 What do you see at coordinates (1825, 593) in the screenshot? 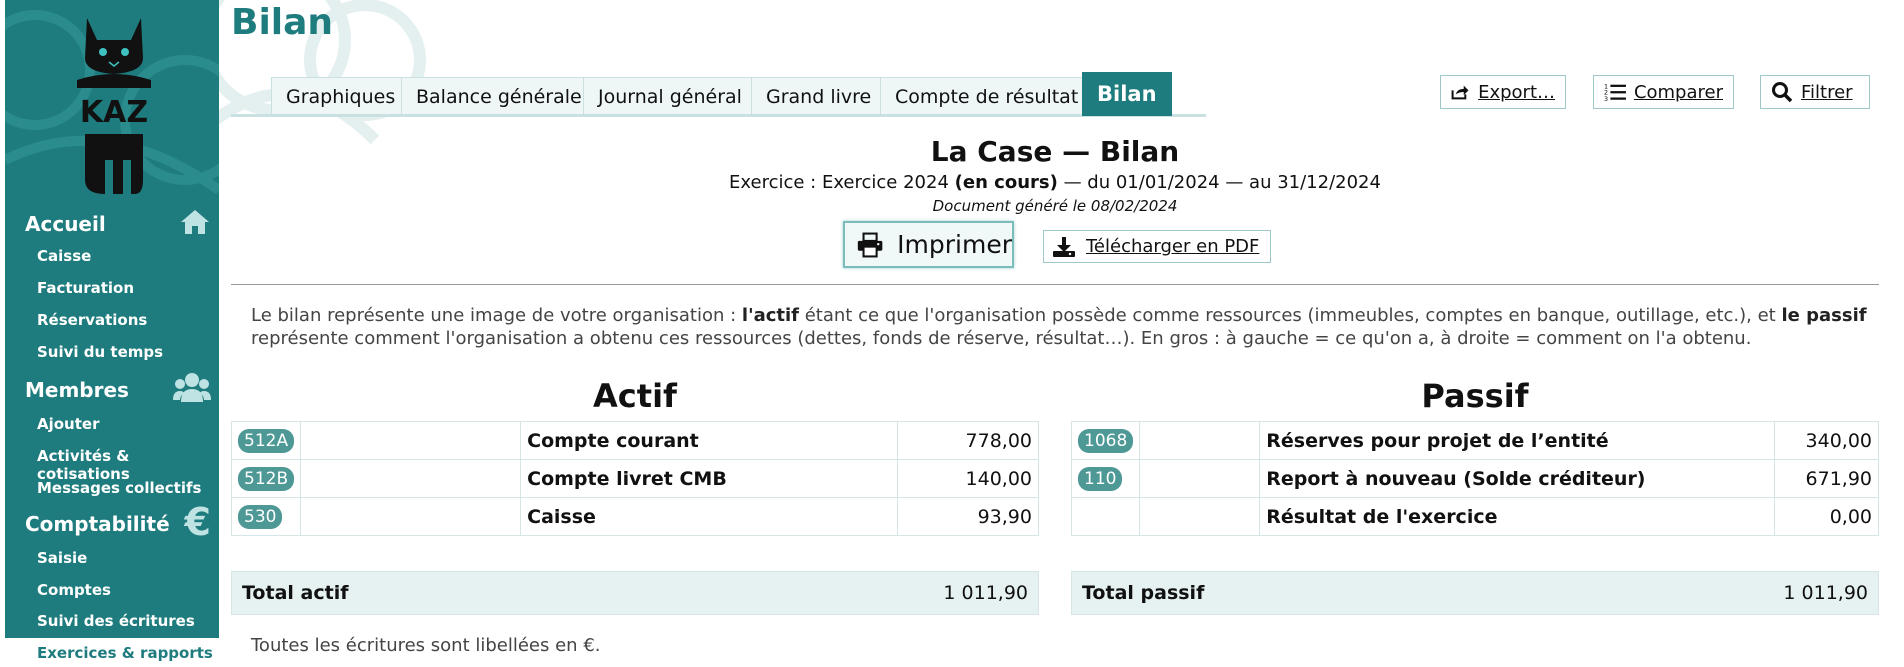
I see `total-passif-value: 1 011,90` at bounding box center [1825, 593].